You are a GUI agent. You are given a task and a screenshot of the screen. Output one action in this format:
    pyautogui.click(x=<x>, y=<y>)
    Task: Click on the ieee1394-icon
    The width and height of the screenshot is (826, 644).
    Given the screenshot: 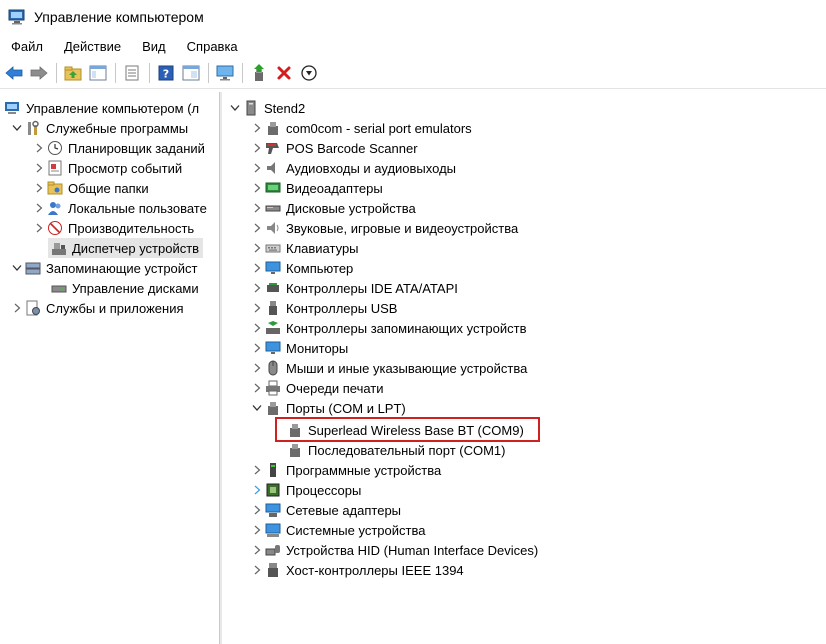 What is the action you would take?
    pyautogui.click(x=273, y=570)
    